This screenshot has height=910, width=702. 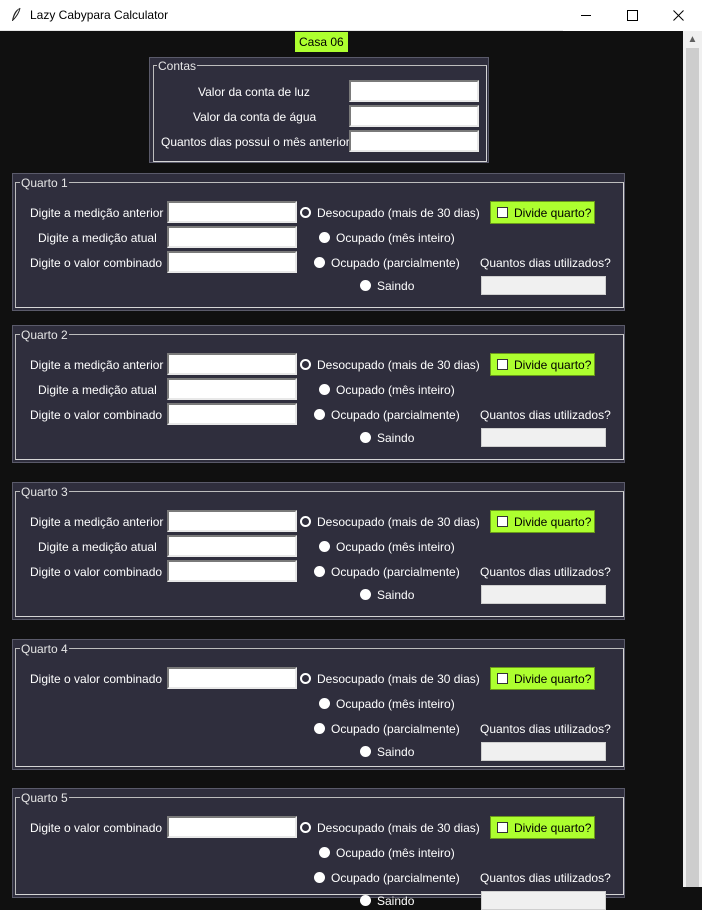 What do you see at coordinates (395, 729) in the screenshot?
I see `quarto-4-parcial-label: Ocupado (parcialmente)` at bounding box center [395, 729].